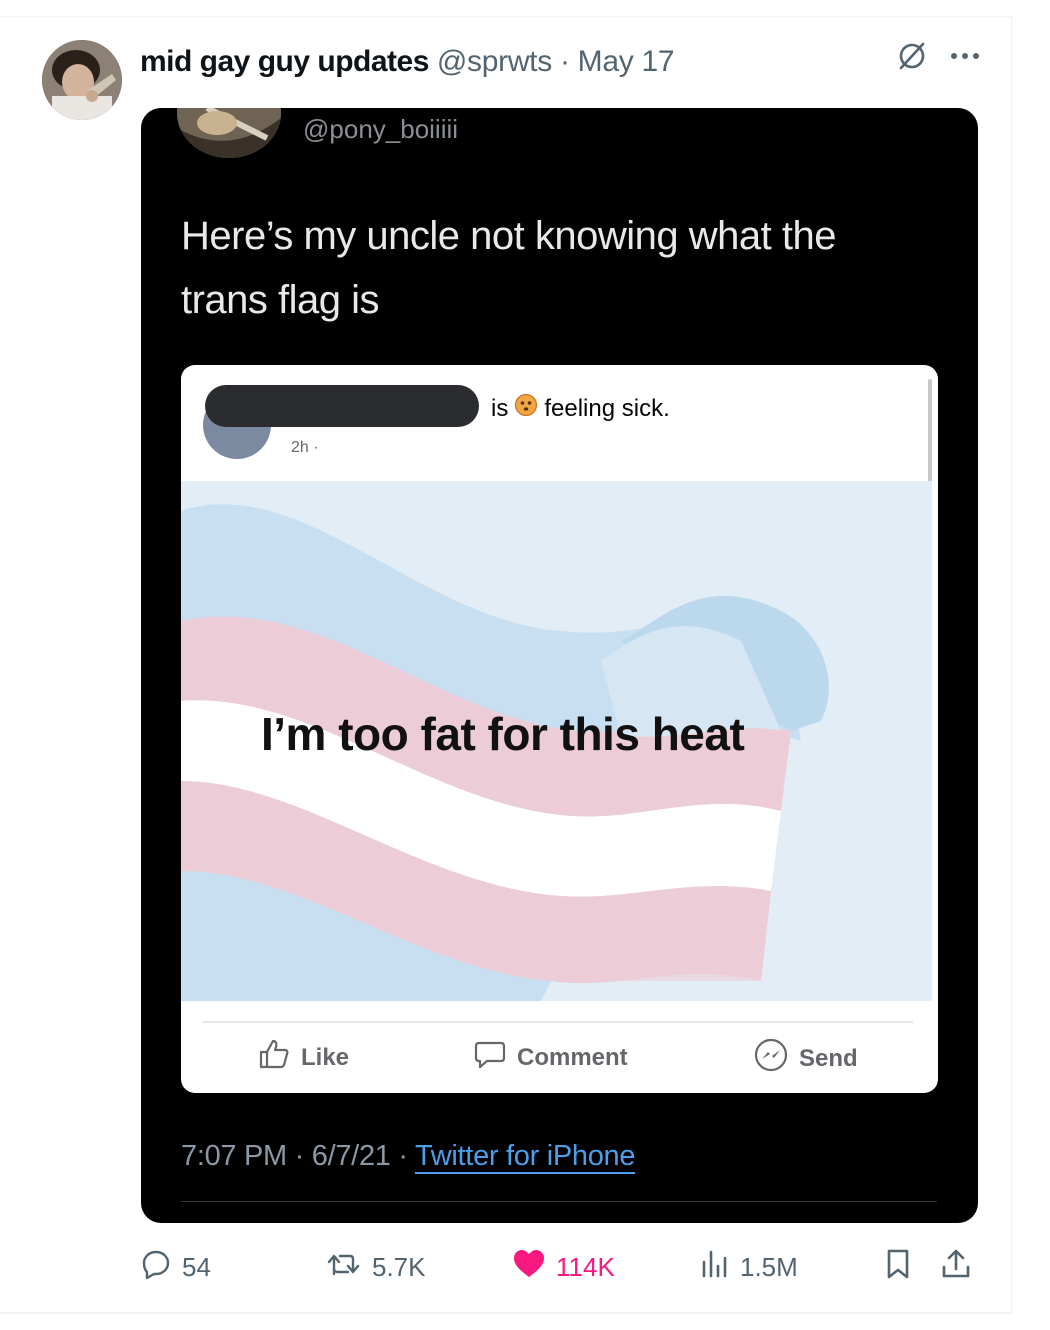  Describe the element at coordinates (912, 56) in the screenshot. I see `grok-icon` at that location.